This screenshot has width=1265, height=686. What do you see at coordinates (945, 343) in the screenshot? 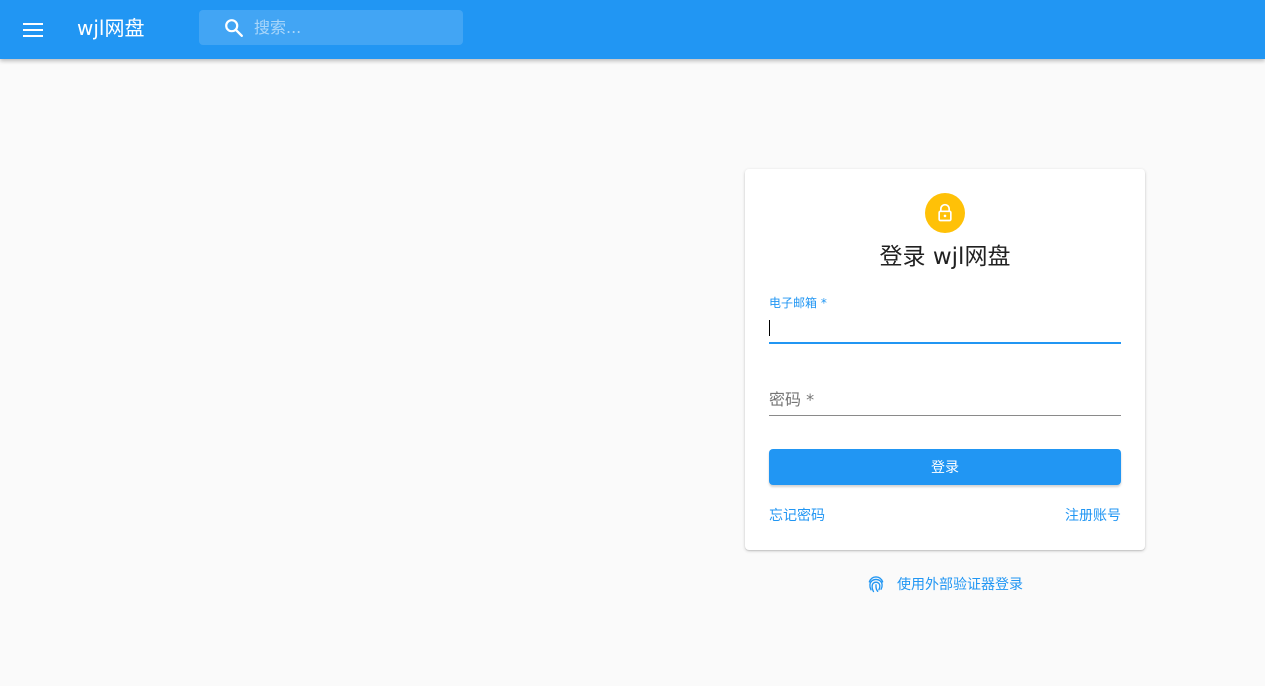
I see `email-underline` at bounding box center [945, 343].